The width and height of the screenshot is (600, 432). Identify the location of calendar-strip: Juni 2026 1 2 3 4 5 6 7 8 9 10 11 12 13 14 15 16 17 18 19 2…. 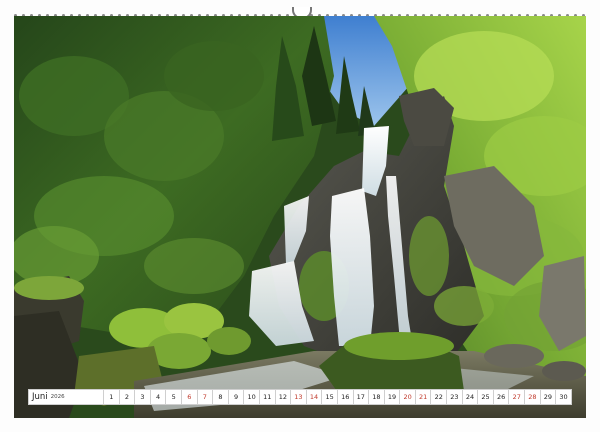
(300, 397).